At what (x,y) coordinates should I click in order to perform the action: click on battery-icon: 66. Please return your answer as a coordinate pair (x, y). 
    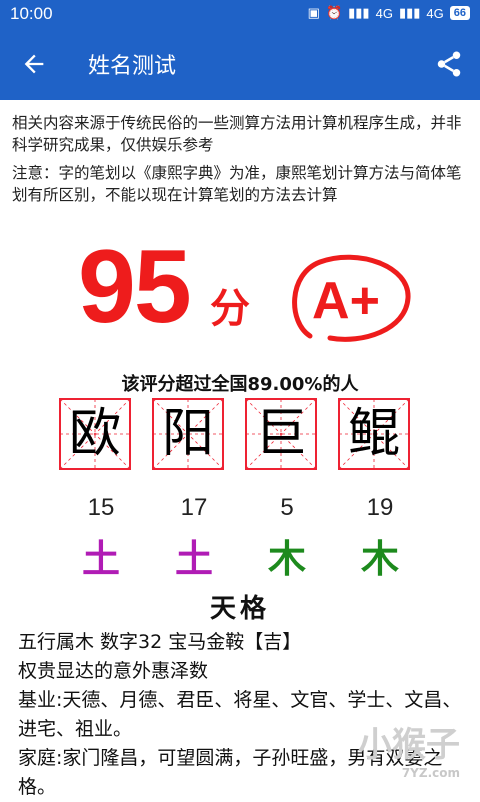
    Looking at the image, I should click on (459, 13).